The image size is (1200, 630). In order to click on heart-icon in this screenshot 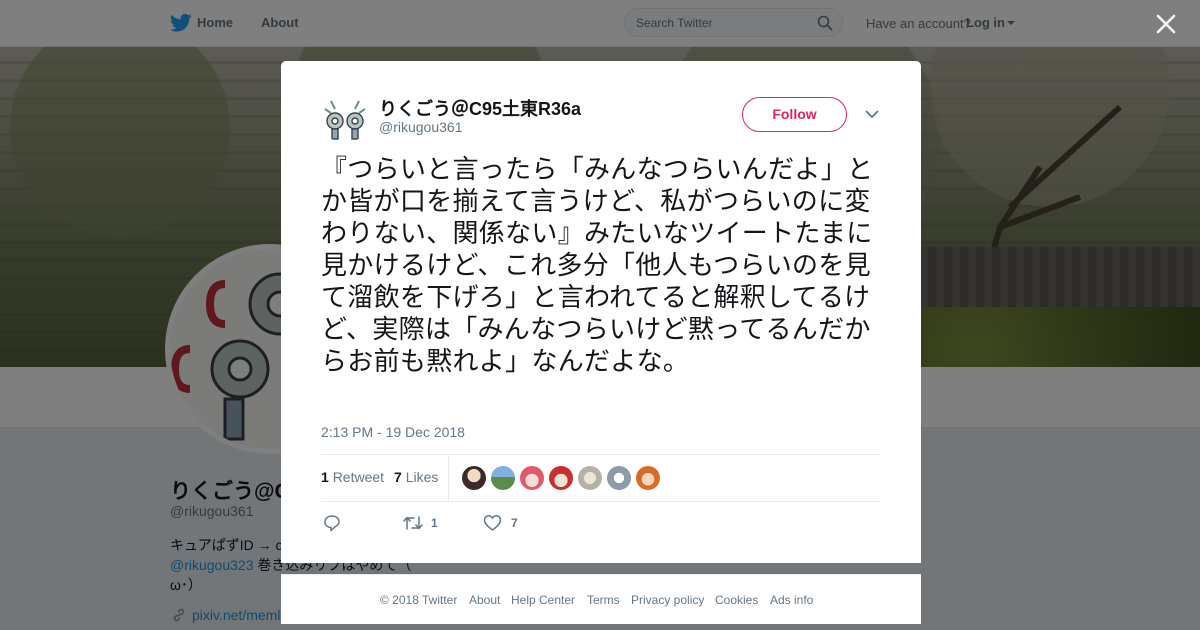, I will do `click(492, 523)`.